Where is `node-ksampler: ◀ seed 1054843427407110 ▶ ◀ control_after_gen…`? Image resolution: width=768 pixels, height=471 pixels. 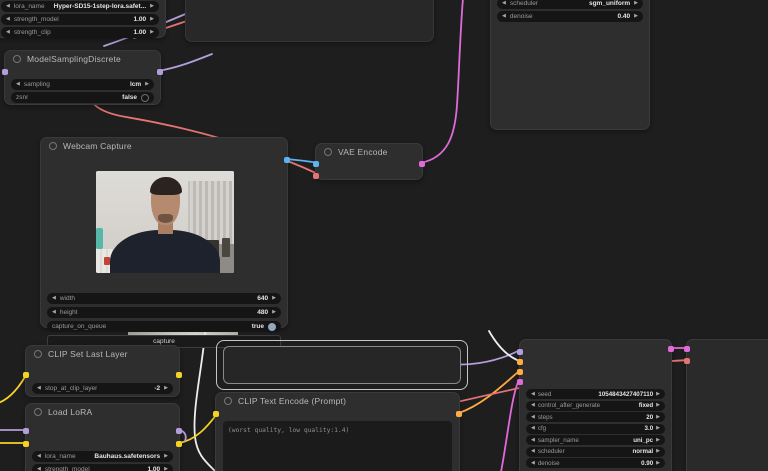 node-ksampler: ◀ seed 1054843427407110 ▶ ◀ control_after_gen… is located at coordinates (595, 405).